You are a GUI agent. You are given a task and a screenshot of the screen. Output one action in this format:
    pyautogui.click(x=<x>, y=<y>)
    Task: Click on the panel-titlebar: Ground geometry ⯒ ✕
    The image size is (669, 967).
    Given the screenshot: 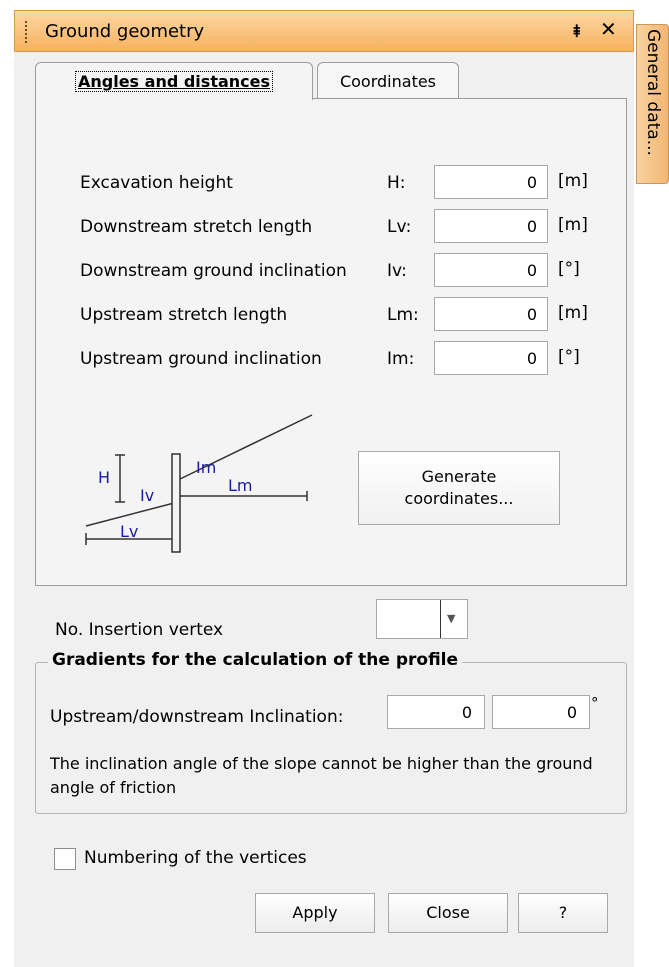 What is the action you would take?
    pyautogui.click(x=324, y=31)
    